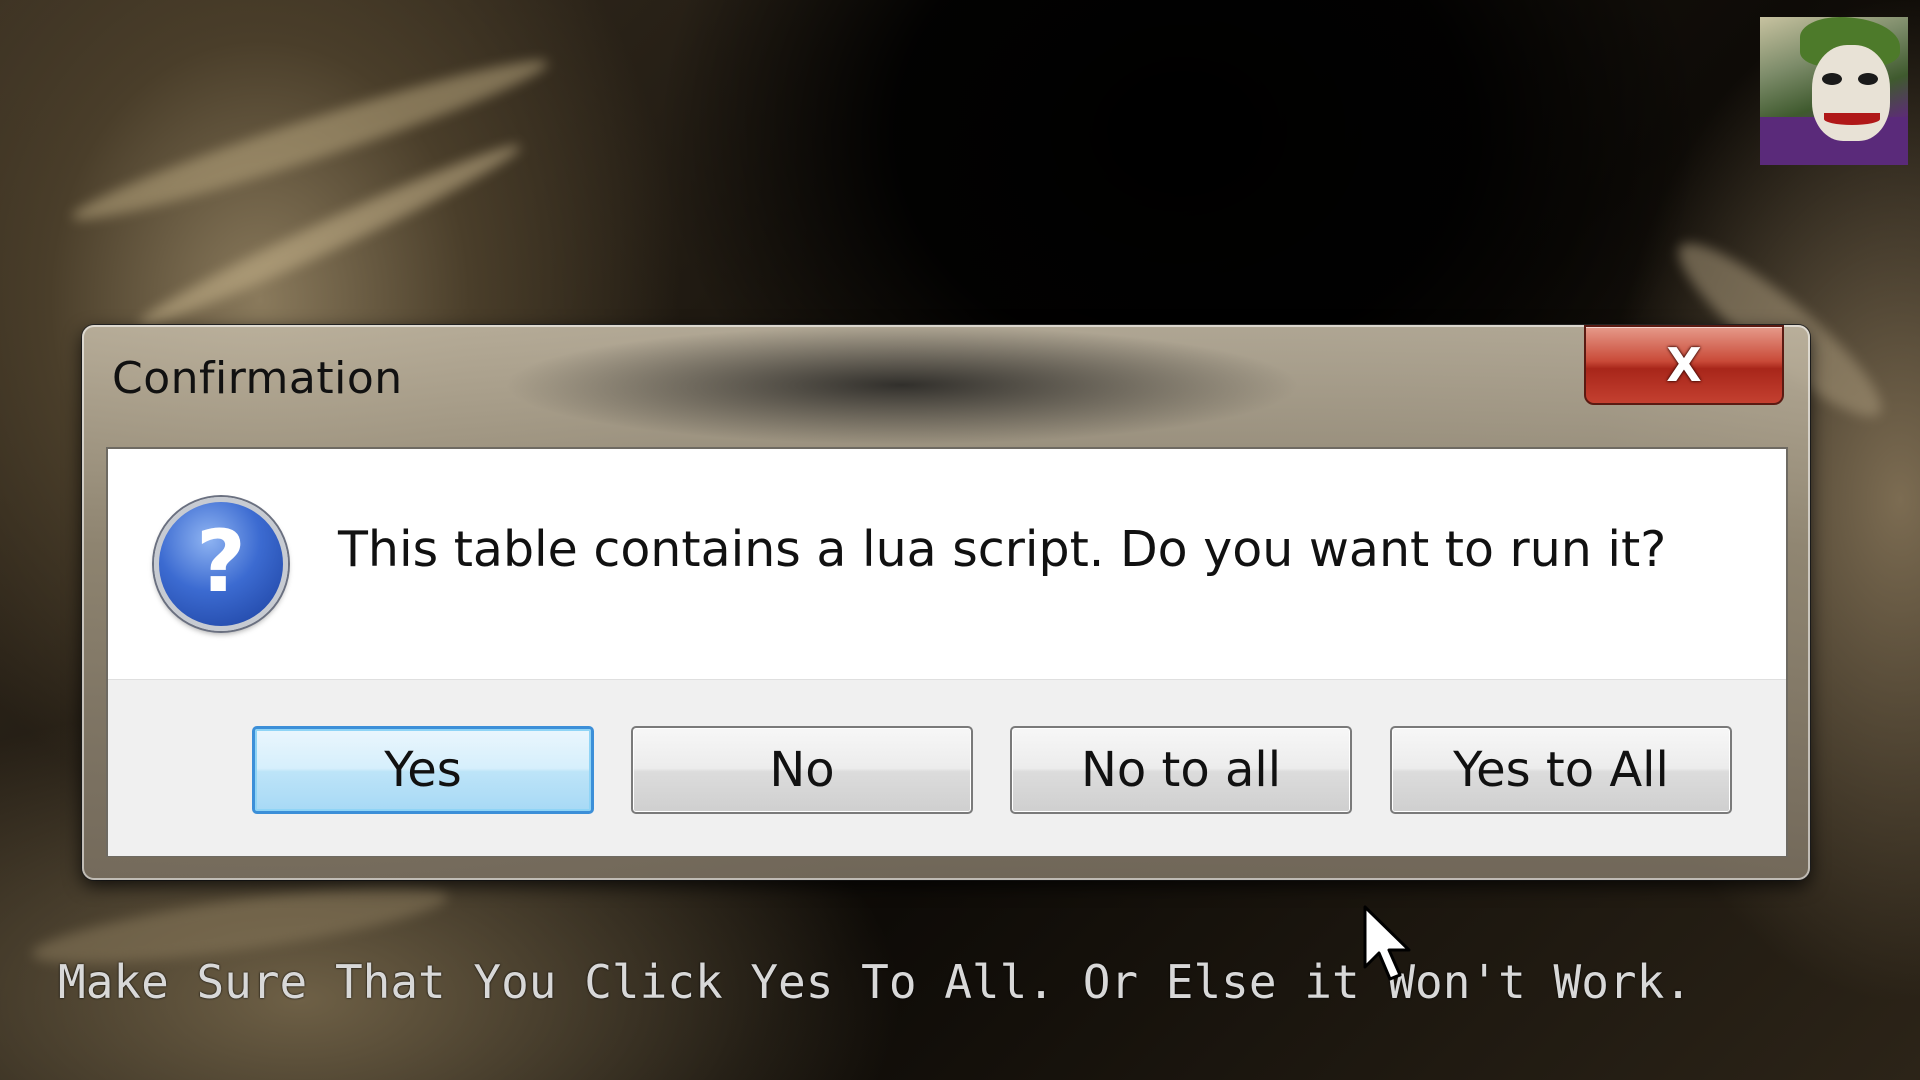  I want to click on button-bar: Yes No No to all Yes to All, so click(947, 767).